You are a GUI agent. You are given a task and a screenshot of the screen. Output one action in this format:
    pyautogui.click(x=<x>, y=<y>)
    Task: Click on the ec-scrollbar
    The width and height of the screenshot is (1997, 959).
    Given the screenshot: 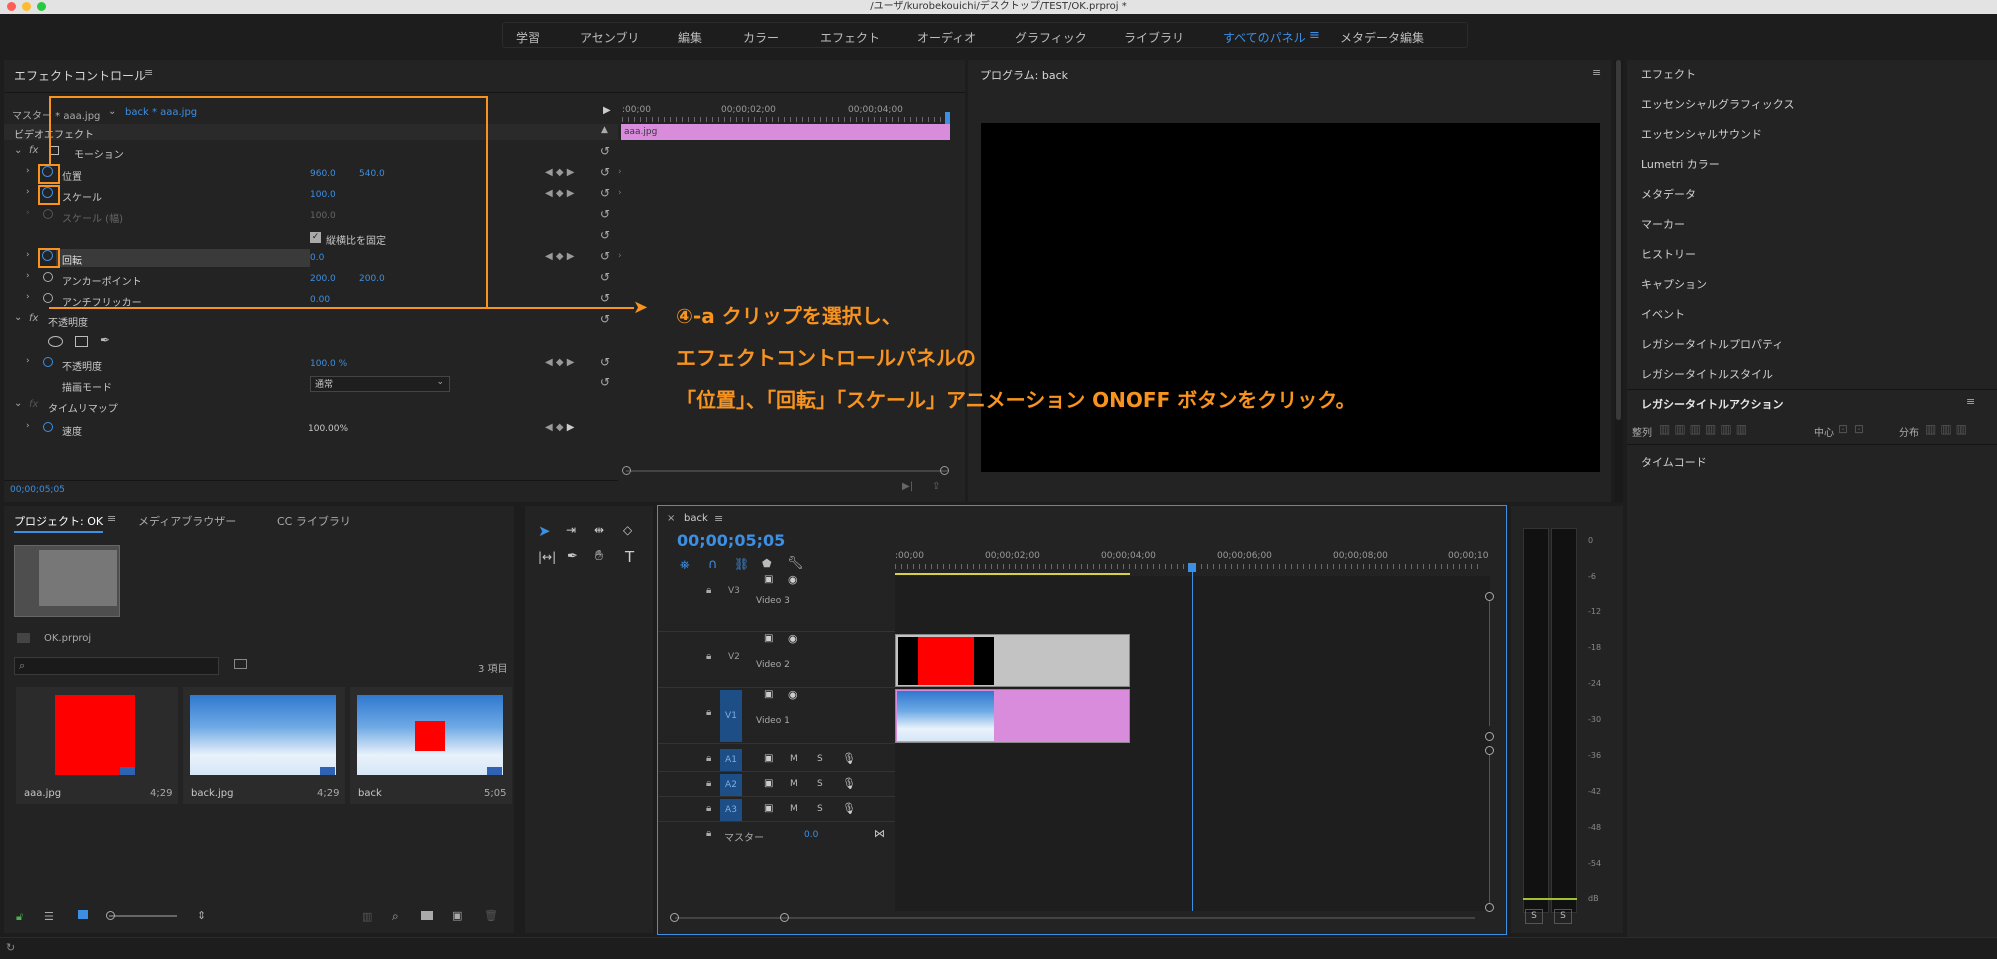 What is the action you would take?
    pyautogui.click(x=787, y=471)
    